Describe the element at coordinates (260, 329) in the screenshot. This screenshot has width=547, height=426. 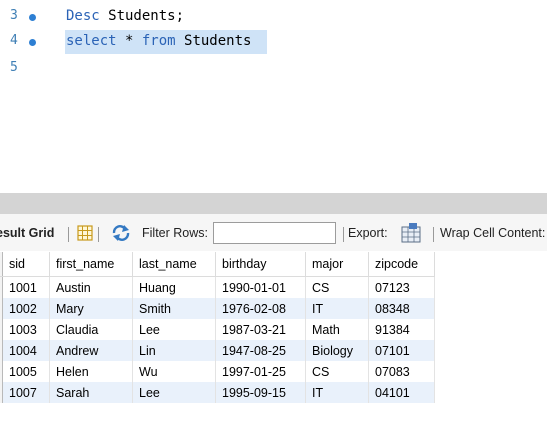
I see `cell-birthday: 1987-03-21` at that location.